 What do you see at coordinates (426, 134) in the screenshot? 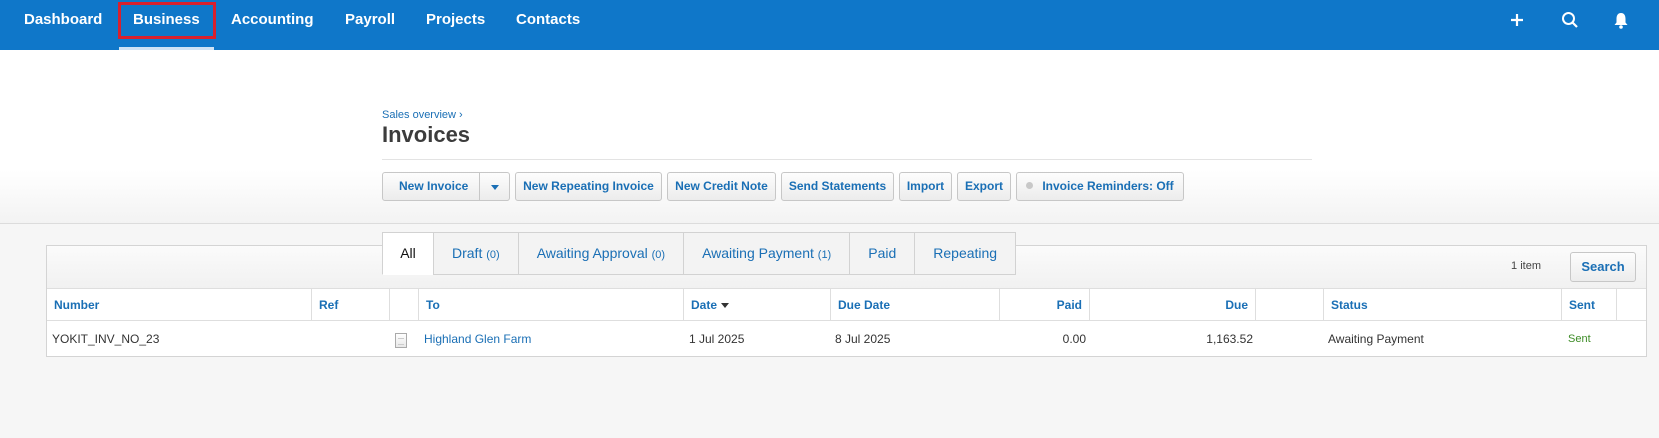
I see `page-title: Invoices` at bounding box center [426, 134].